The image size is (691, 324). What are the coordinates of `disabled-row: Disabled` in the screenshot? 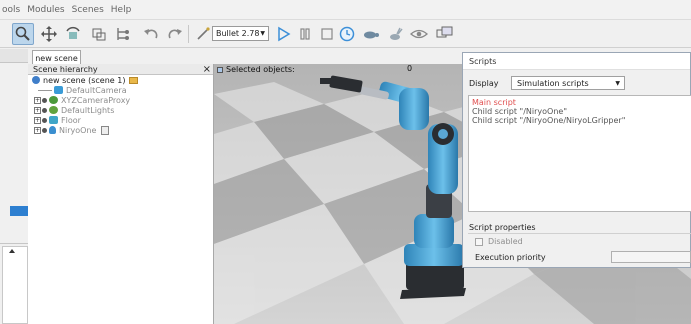 It's located at (499, 241).